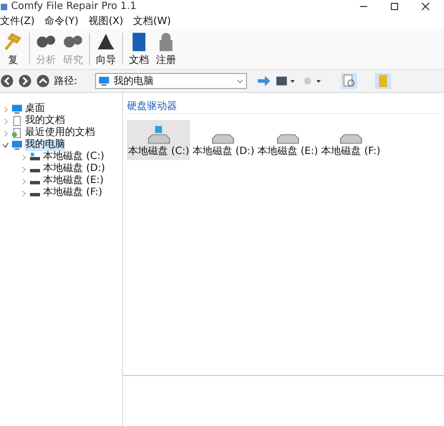 The width and height of the screenshot is (444, 426). I want to click on menu-item: 文件(Z), so click(17, 21).